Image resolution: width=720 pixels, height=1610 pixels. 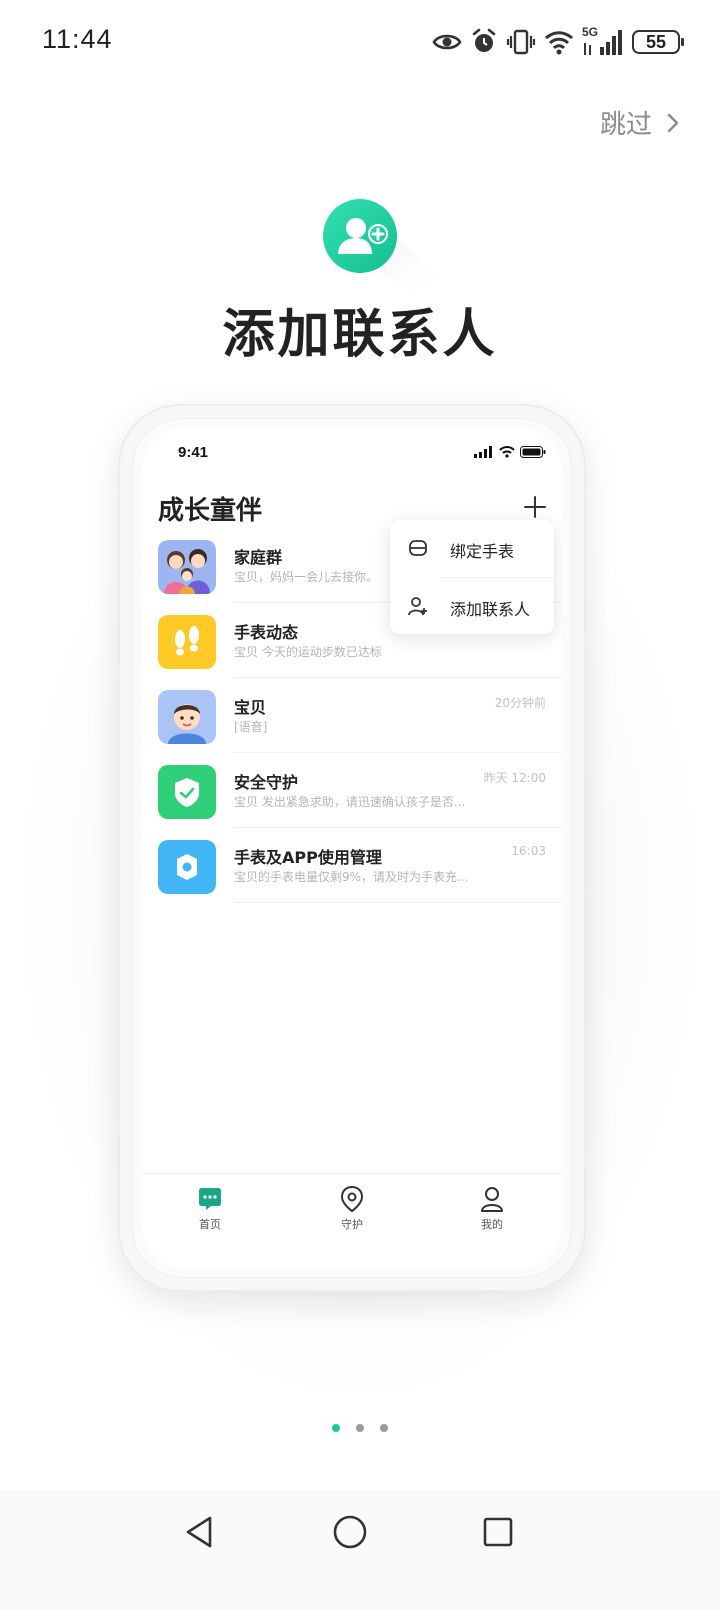 What do you see at coordinates (187, 642) in the screenshot?
I see `footprints-avatar` at bounding box center [187, 642].